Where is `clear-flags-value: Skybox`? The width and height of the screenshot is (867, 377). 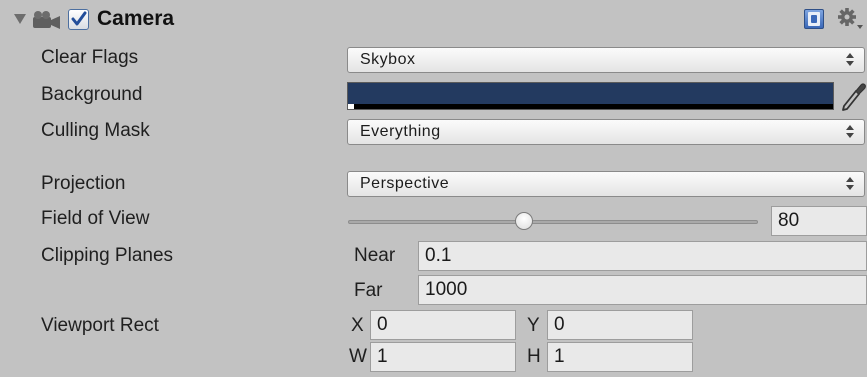
clear-flags-value: Skybox is located at coordinates (388, 59).